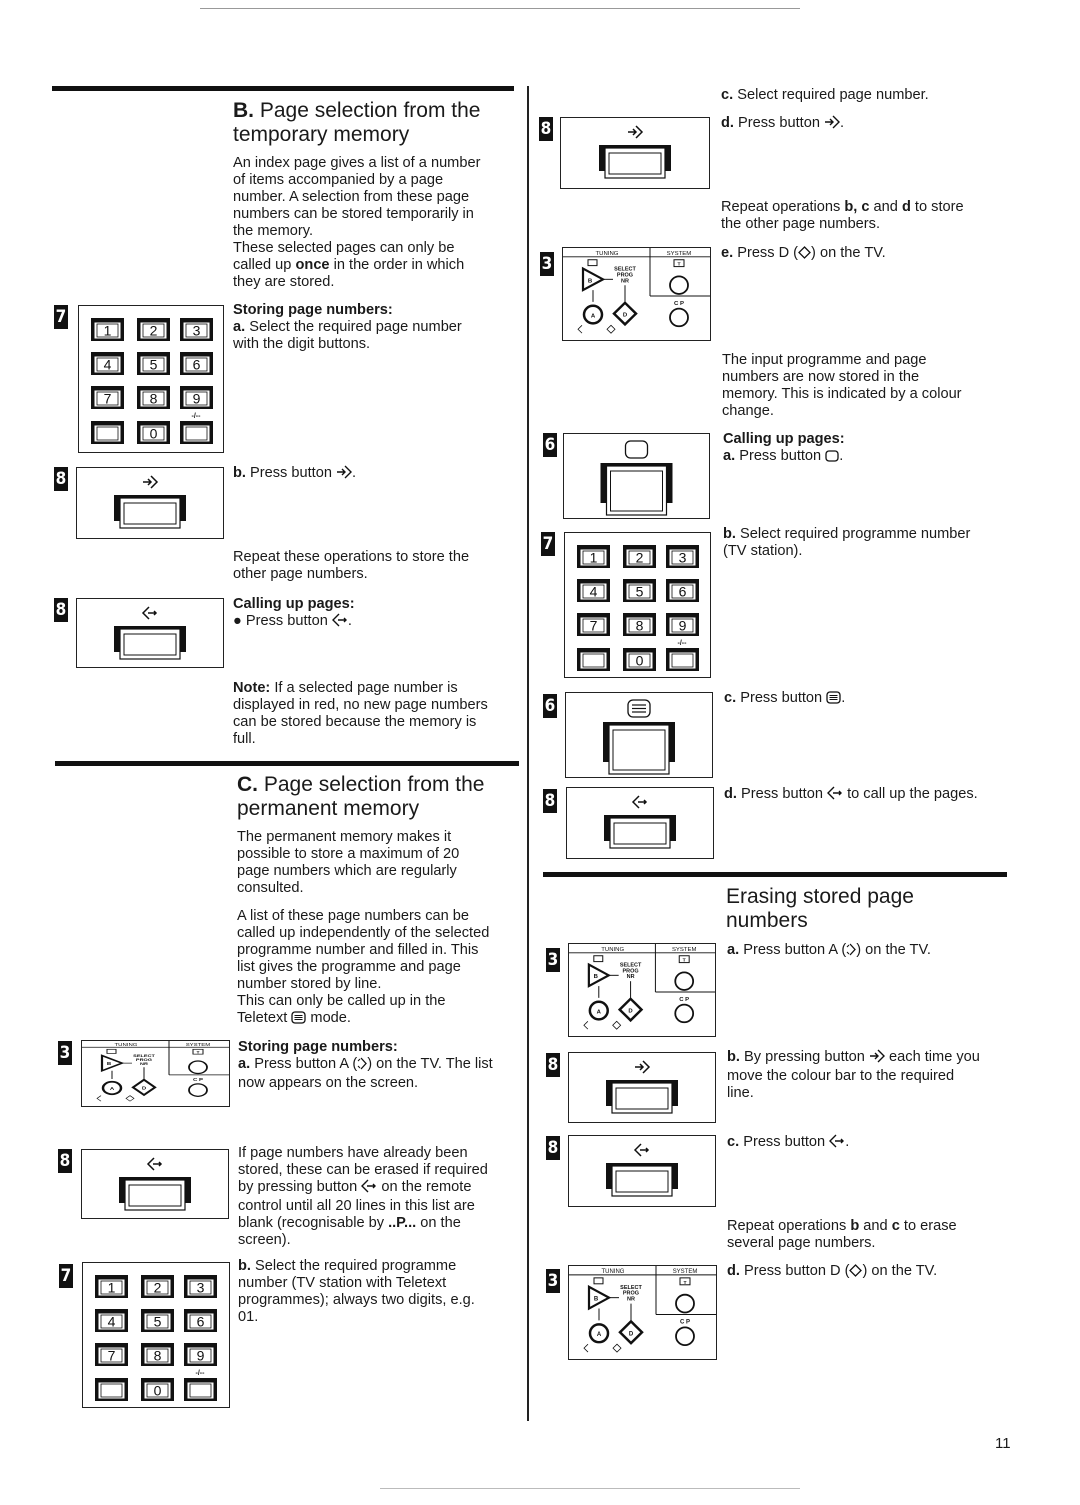  I want to click on tv-panel-figure: TUNING SYSTEM B SELECT PROG NR A D T C P, so click(642, 990).